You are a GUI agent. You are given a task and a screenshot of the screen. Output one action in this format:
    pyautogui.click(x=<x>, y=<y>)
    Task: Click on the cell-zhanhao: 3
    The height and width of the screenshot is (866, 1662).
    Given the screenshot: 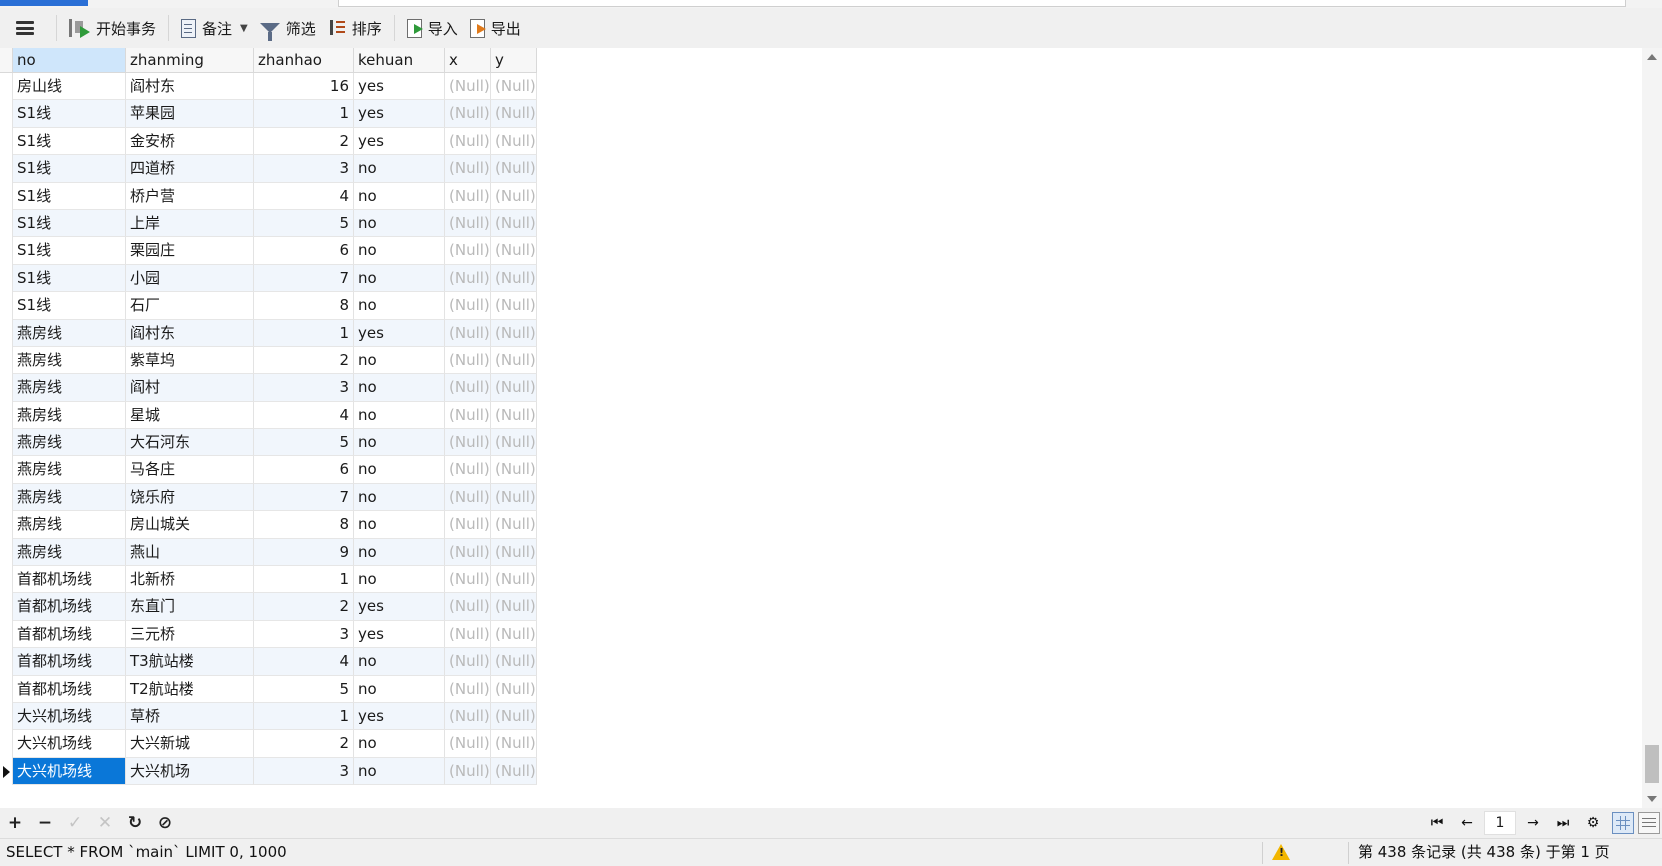 What is the action you would take?
    pyautogui.click(x=304, y=388)
    